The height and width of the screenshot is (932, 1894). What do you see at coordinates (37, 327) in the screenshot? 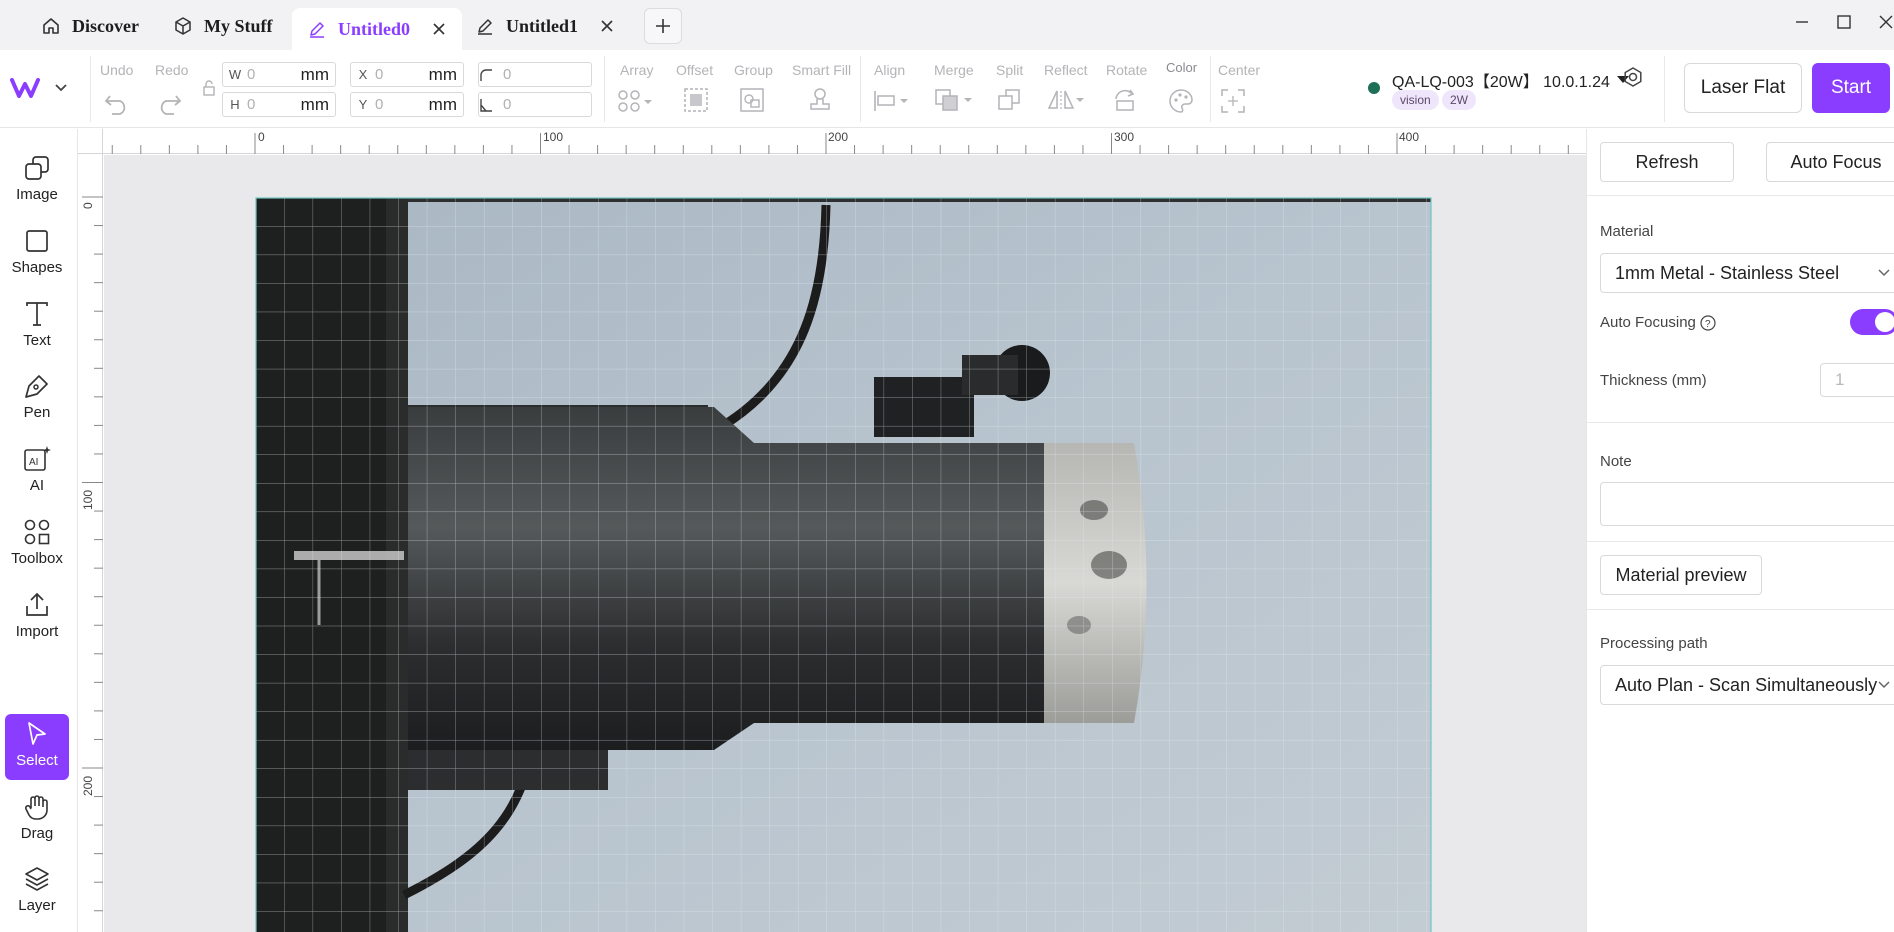
I see `tool-text: Text` at bounding box center [37, 327].